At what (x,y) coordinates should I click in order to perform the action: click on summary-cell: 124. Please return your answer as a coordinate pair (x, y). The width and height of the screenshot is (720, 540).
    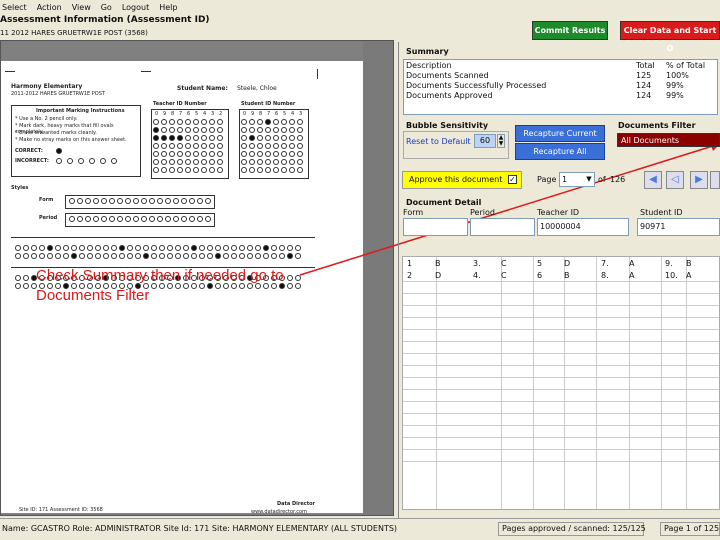
    Looking at the image, I should click on (644, 85).